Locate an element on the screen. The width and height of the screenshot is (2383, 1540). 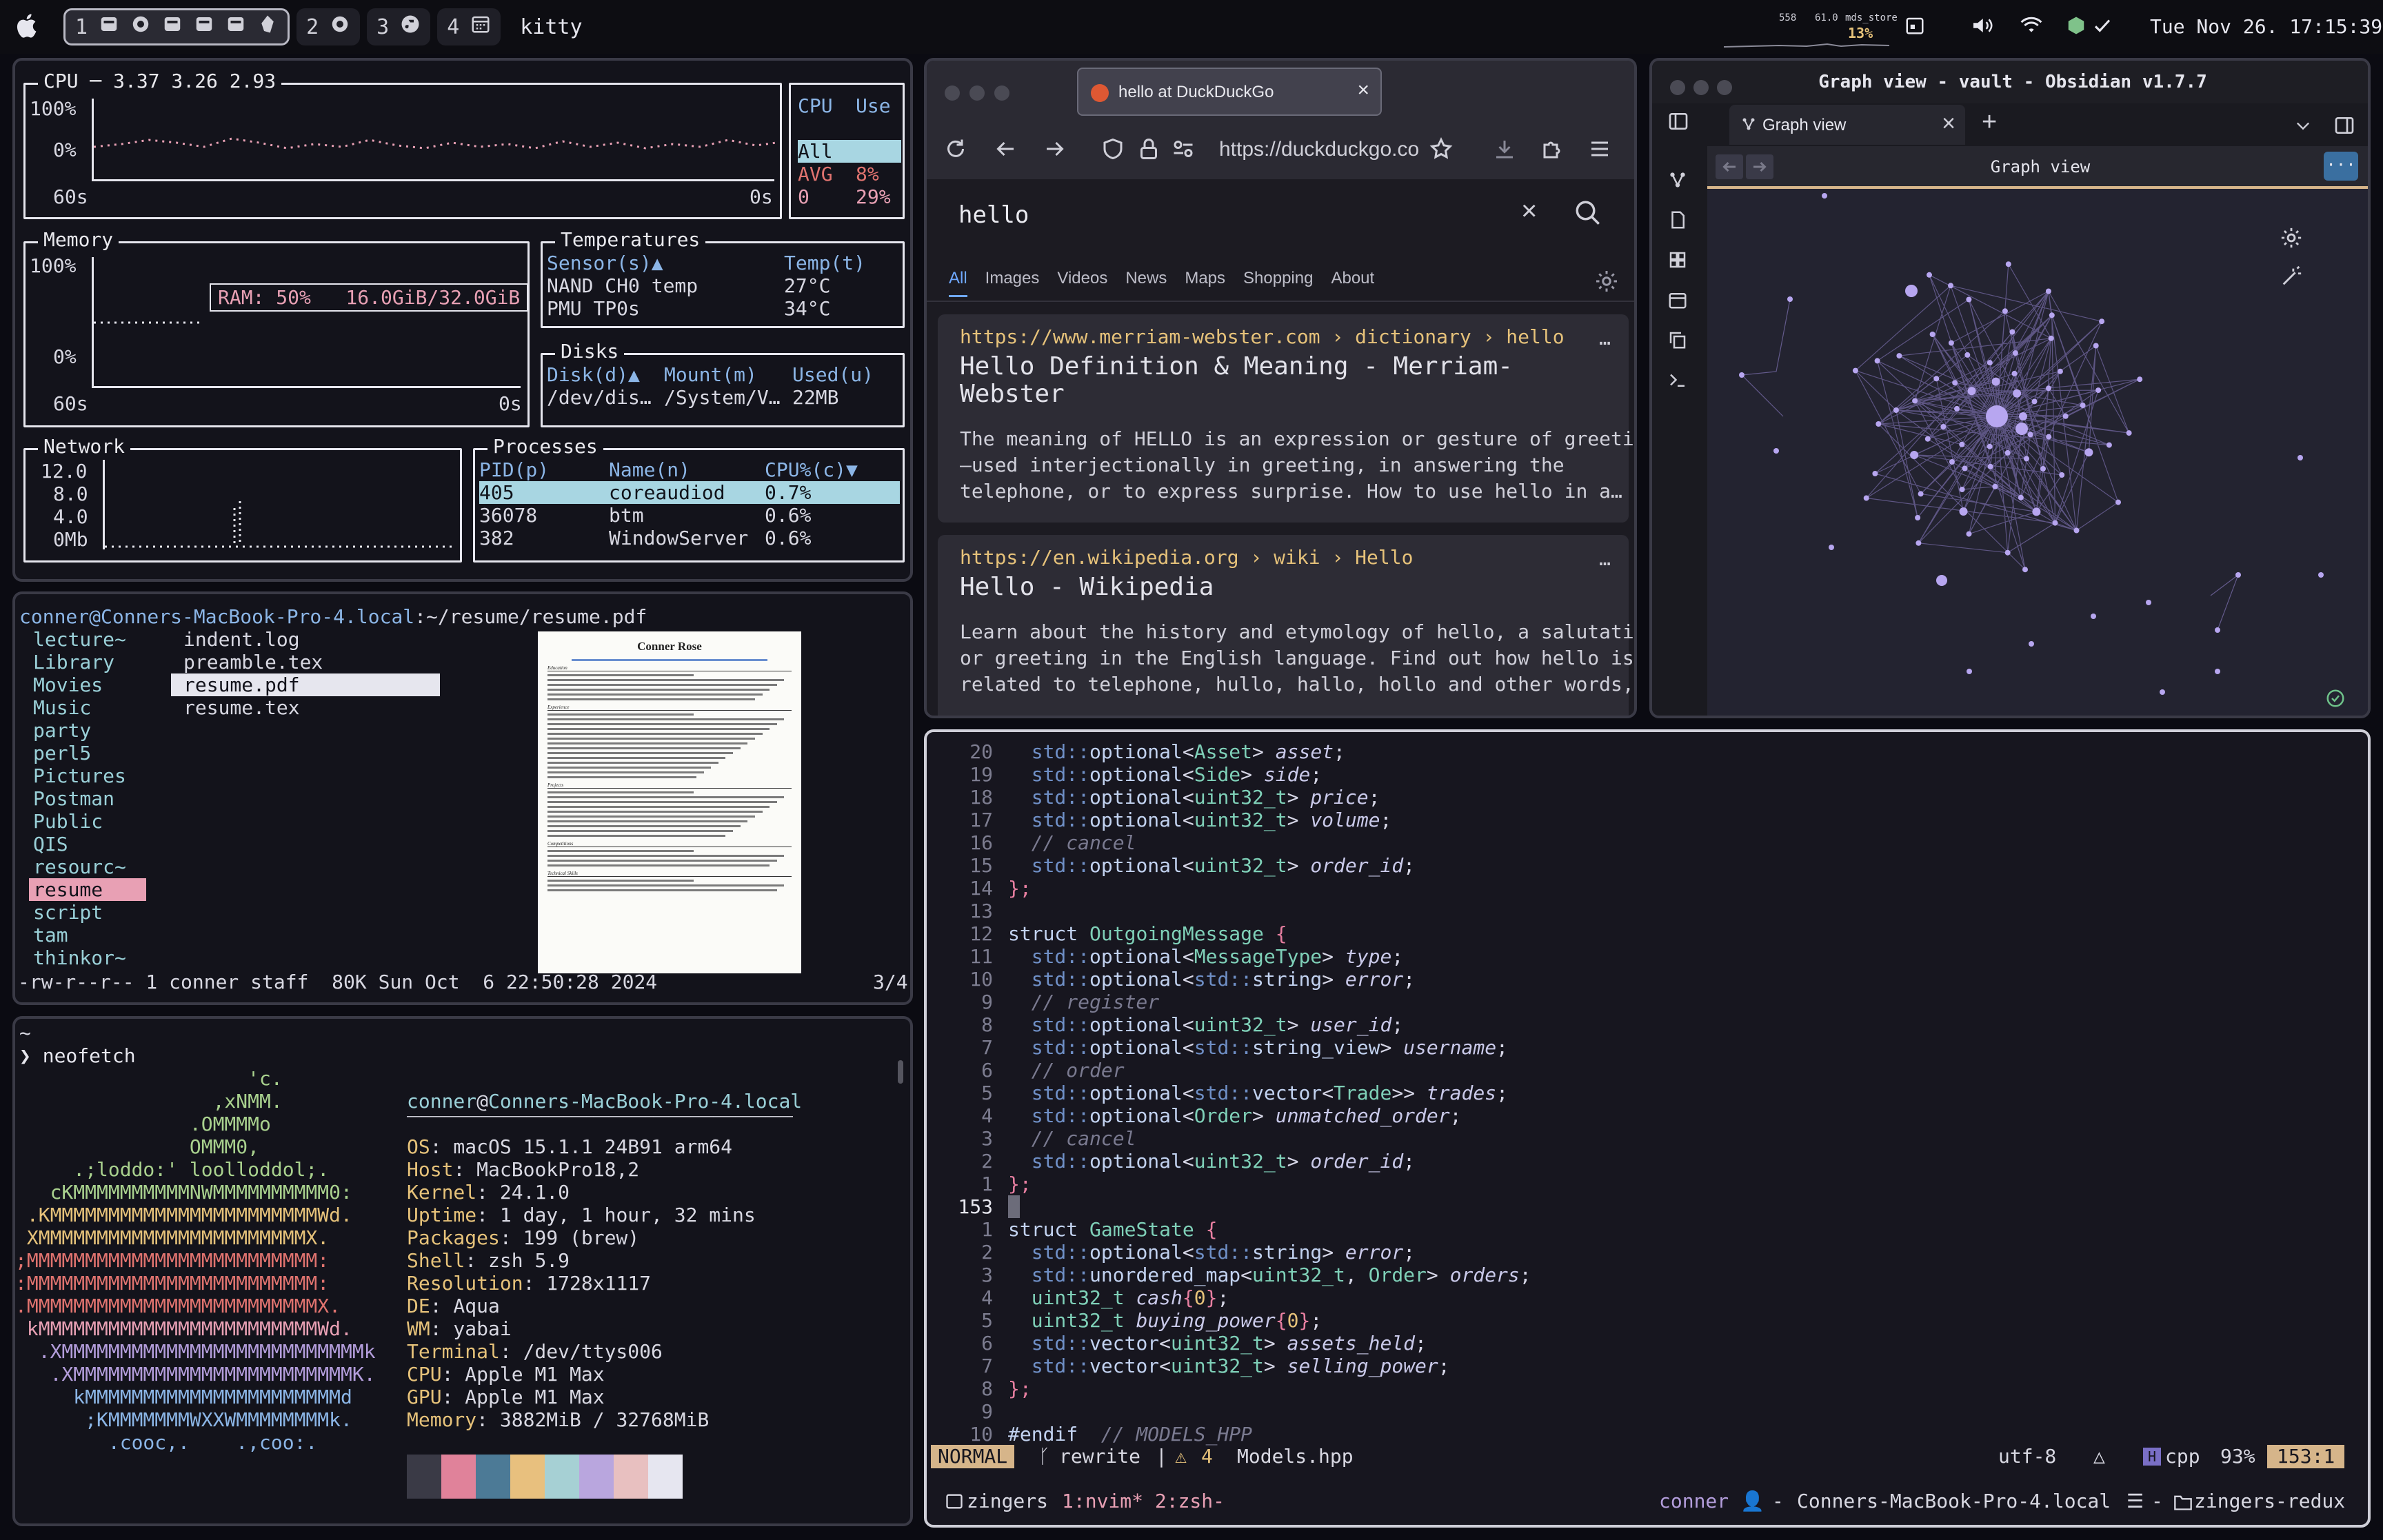
cpu-row-all: All is located at coordinates (849, 152).